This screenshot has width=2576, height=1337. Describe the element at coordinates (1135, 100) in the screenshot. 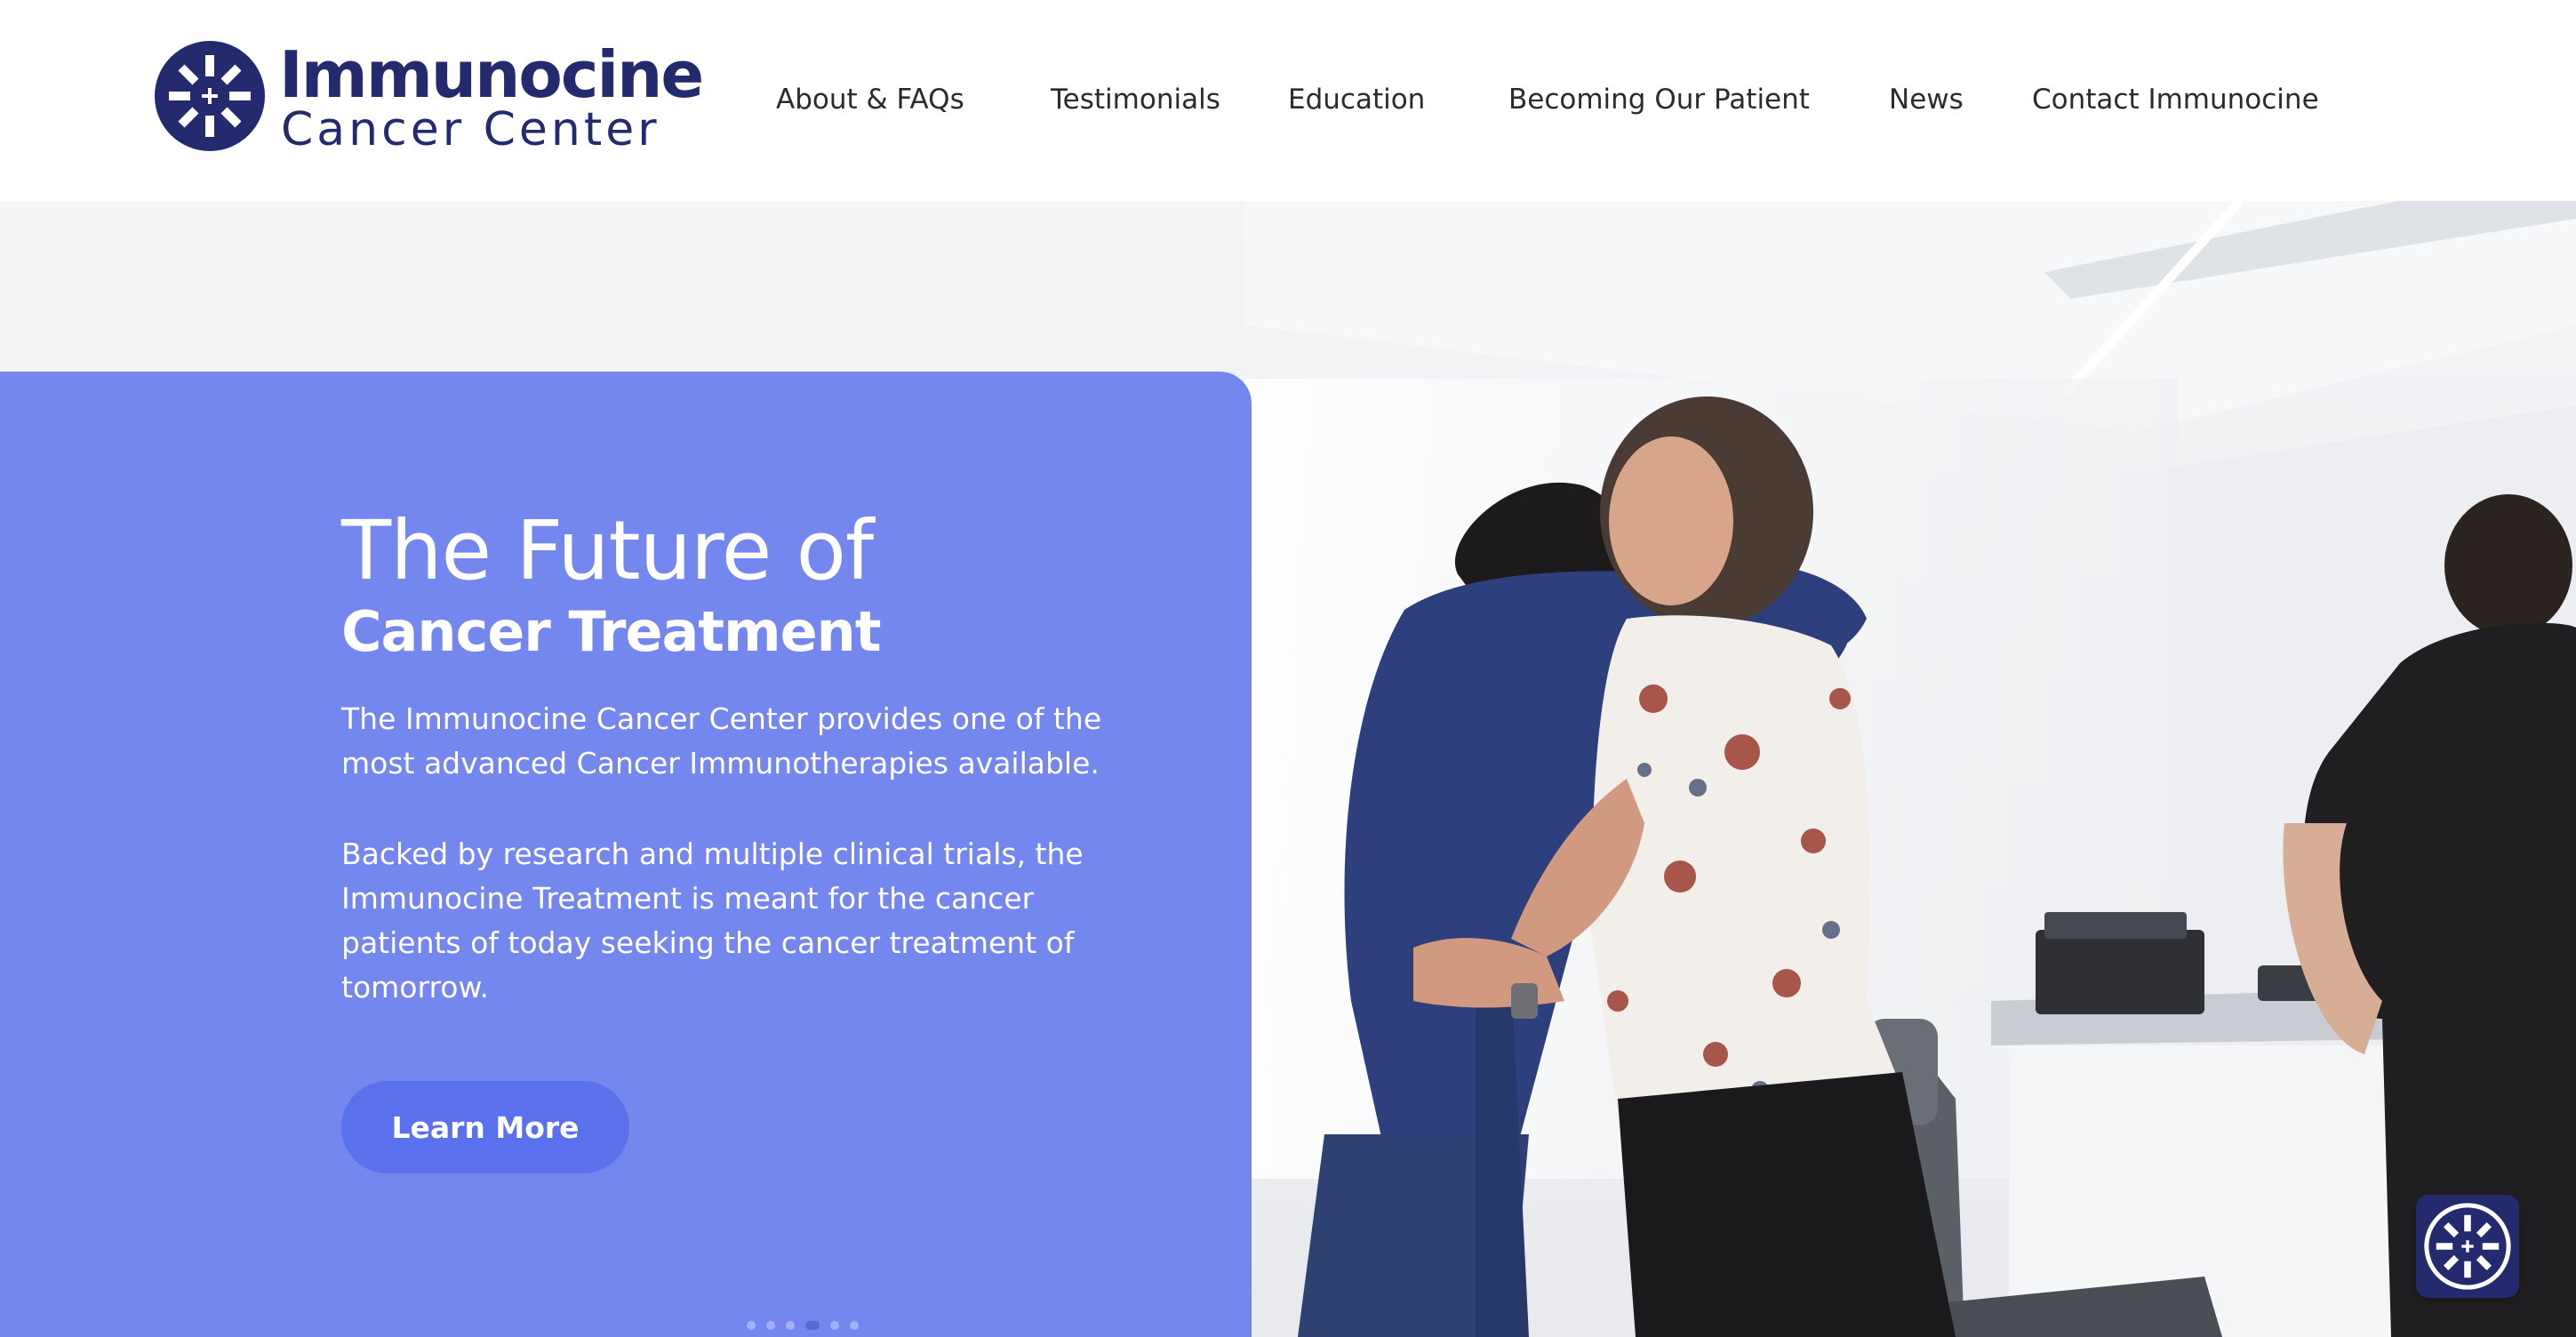

I see `nav-item-testimonials: Testimonials` at that location.